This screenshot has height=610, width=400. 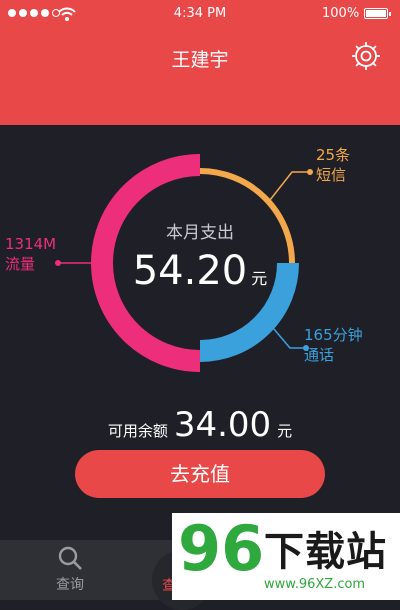 I want to click on monthly-spend-value: 54.20, so click(x=190, y=271).